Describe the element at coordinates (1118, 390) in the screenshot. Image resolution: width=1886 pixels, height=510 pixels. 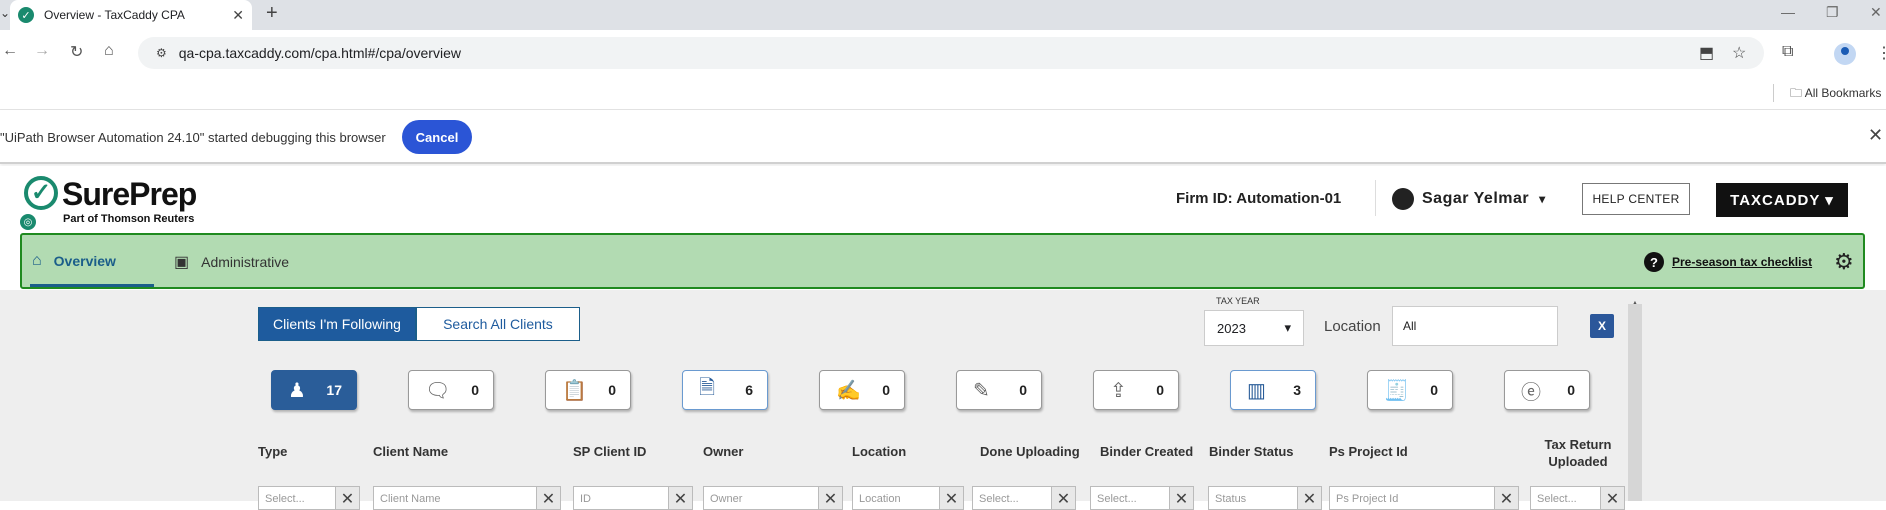
I see `binder-upload-icon: ⇪` at that location.